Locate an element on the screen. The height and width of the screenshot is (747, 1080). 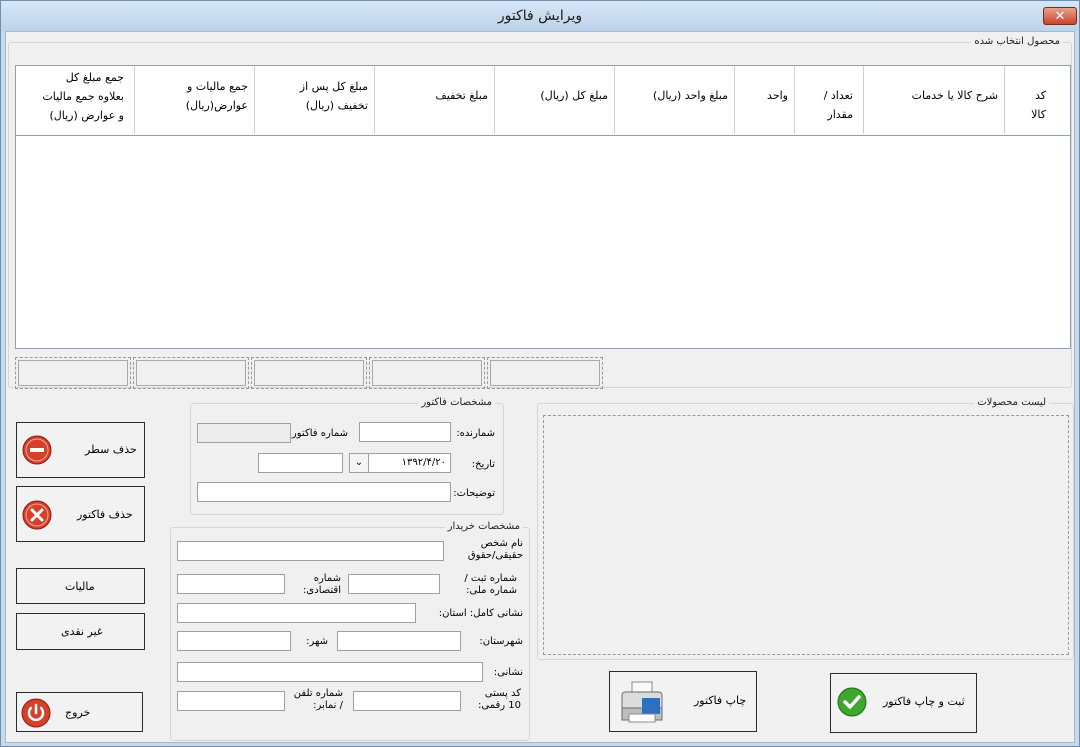
non-cash-button: غیر نقدی is located at coordinates (80, 631).